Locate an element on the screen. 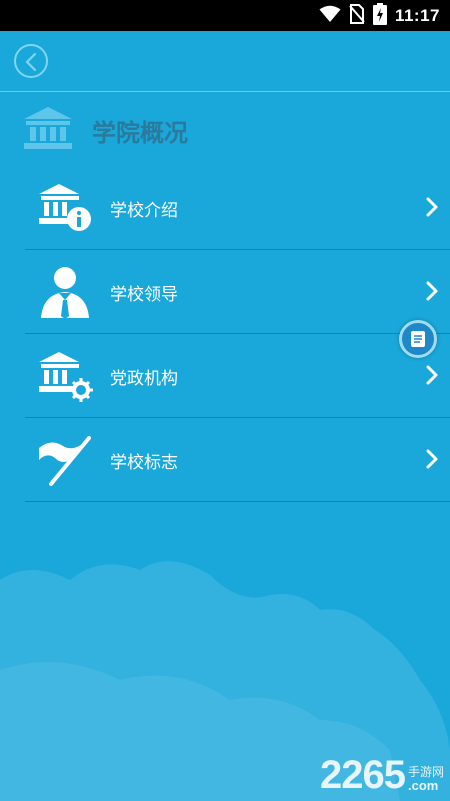  status-time: 11:17 is located at coordinates (417, 15).